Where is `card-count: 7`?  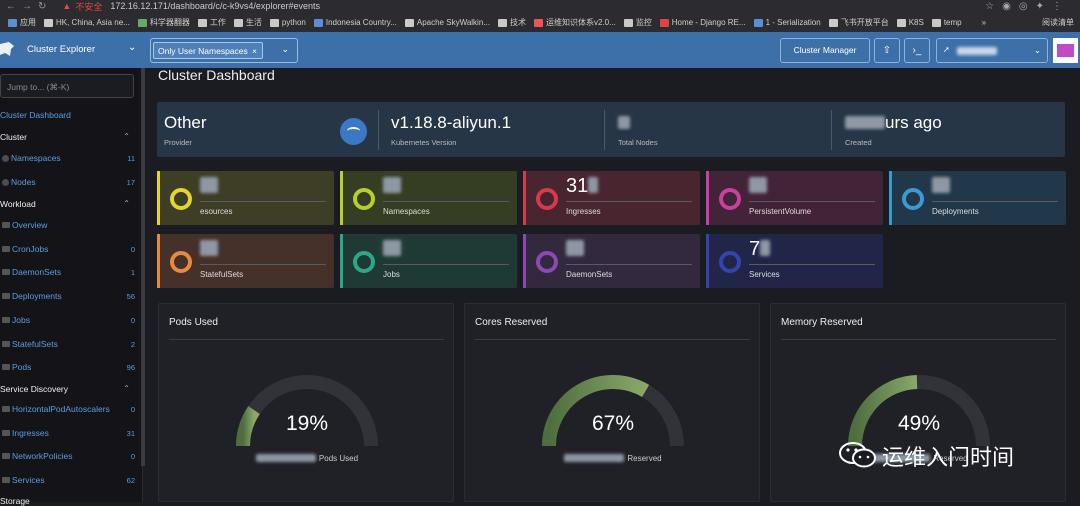 card-count: 7 is located at coordinates (760, 249).